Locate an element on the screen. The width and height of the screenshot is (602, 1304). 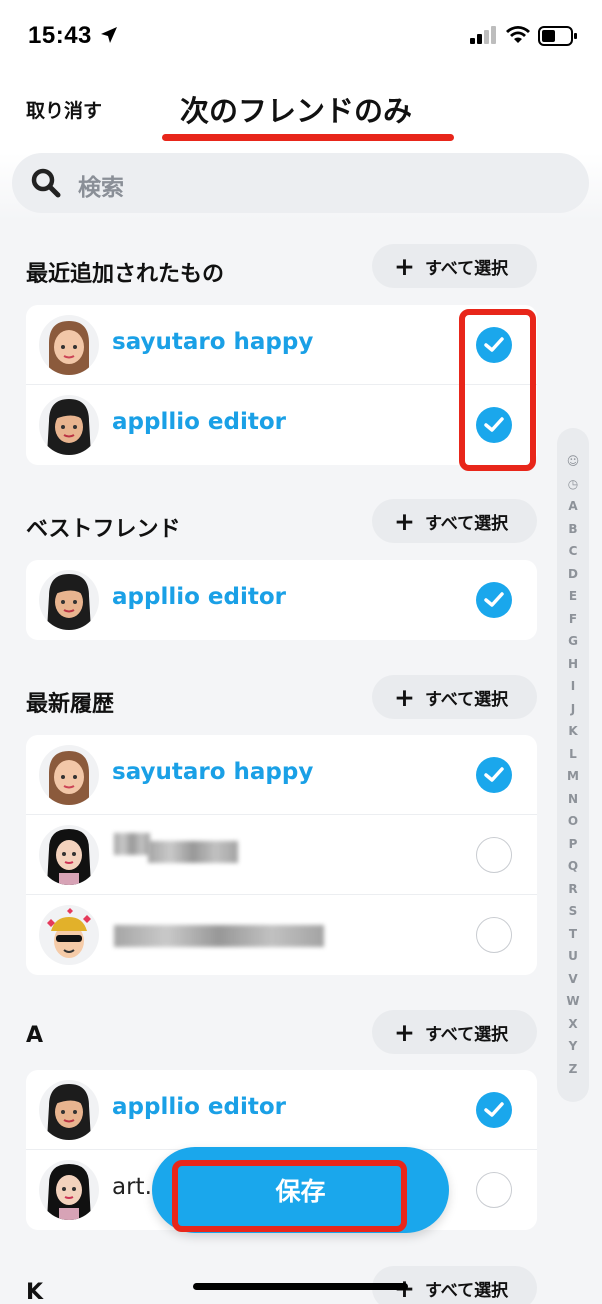
battery-icon is located at coordinates (557, 36).